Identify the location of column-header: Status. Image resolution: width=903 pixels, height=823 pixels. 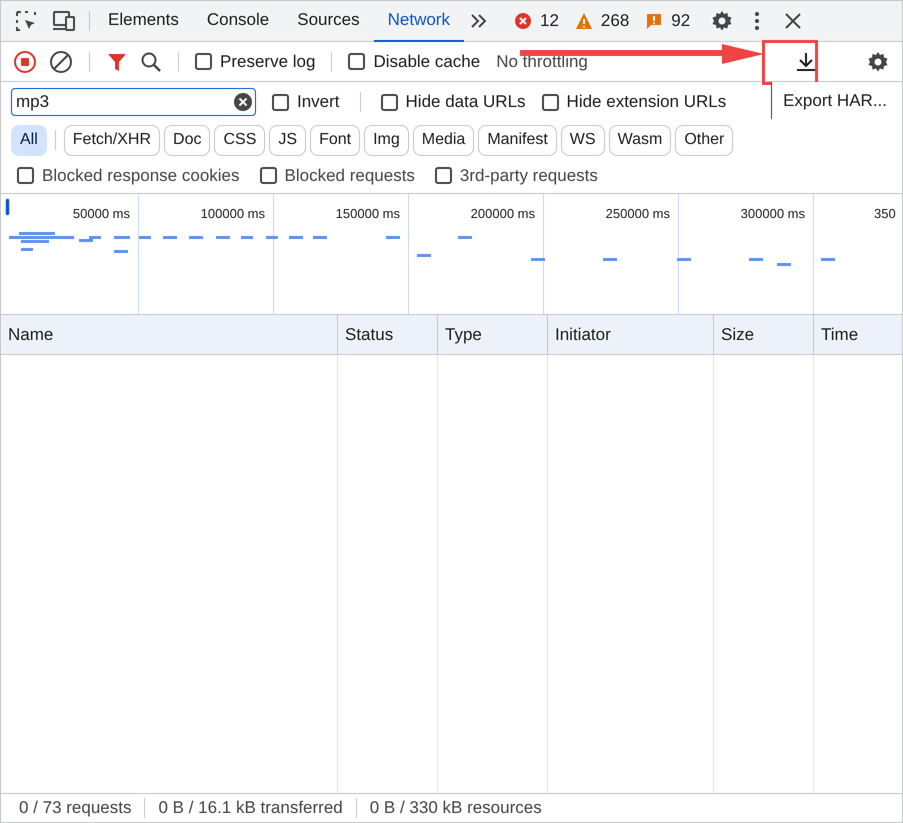
(387, 334).